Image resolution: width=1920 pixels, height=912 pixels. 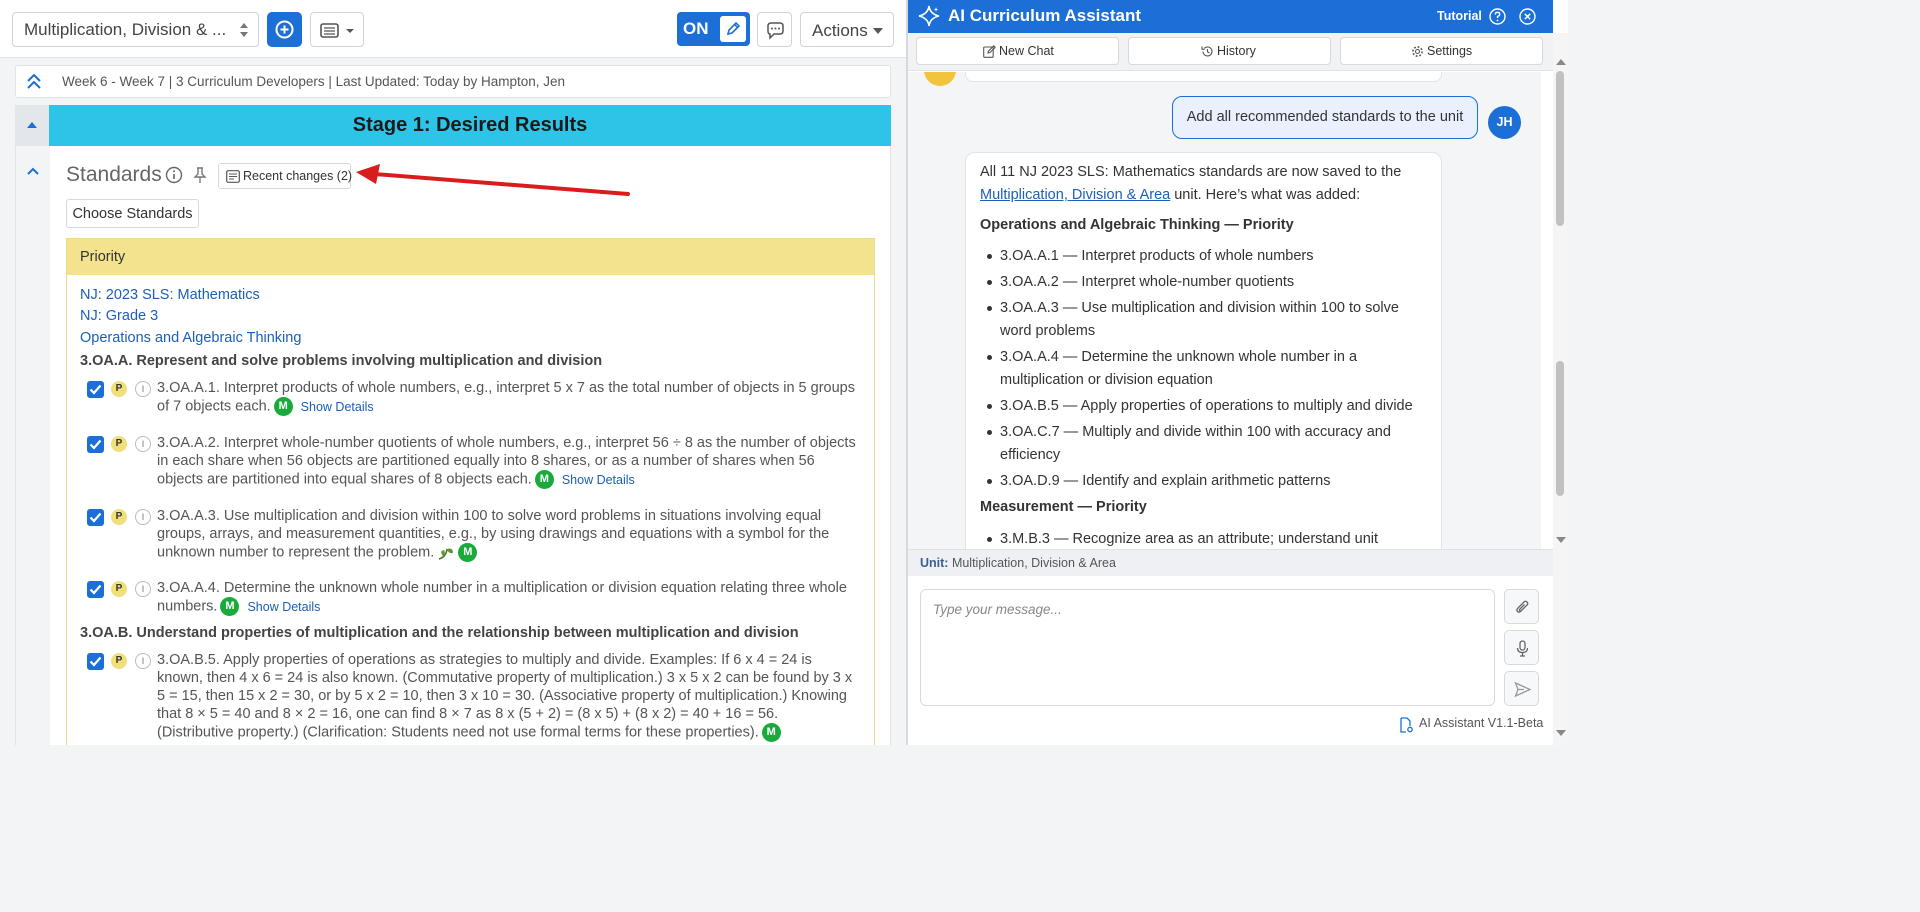 What do you see at coordinates (733, 29) in the screenshot?
I see `pencil-icon` at bounding box center [733, 29].